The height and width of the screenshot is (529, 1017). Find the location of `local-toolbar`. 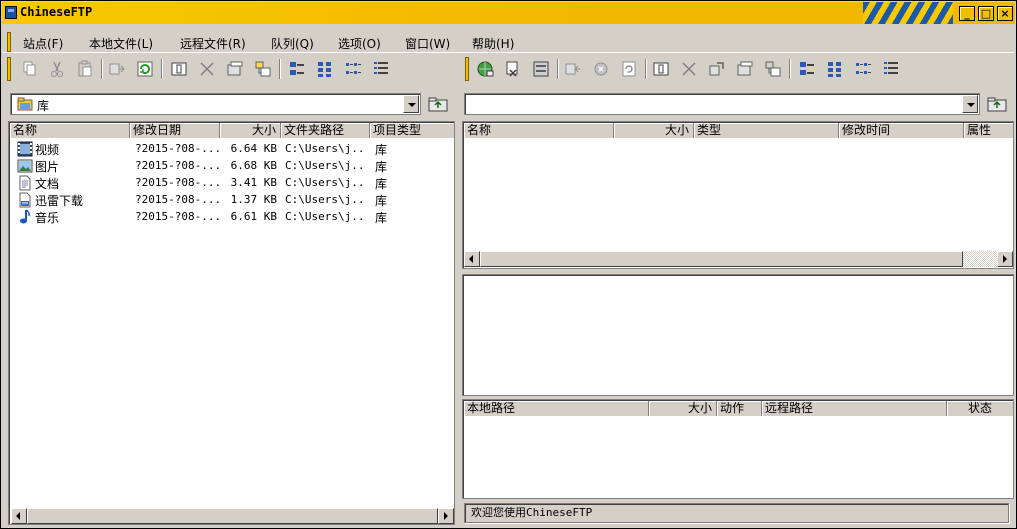

local-toolbar is located at coordinates (228, 69).